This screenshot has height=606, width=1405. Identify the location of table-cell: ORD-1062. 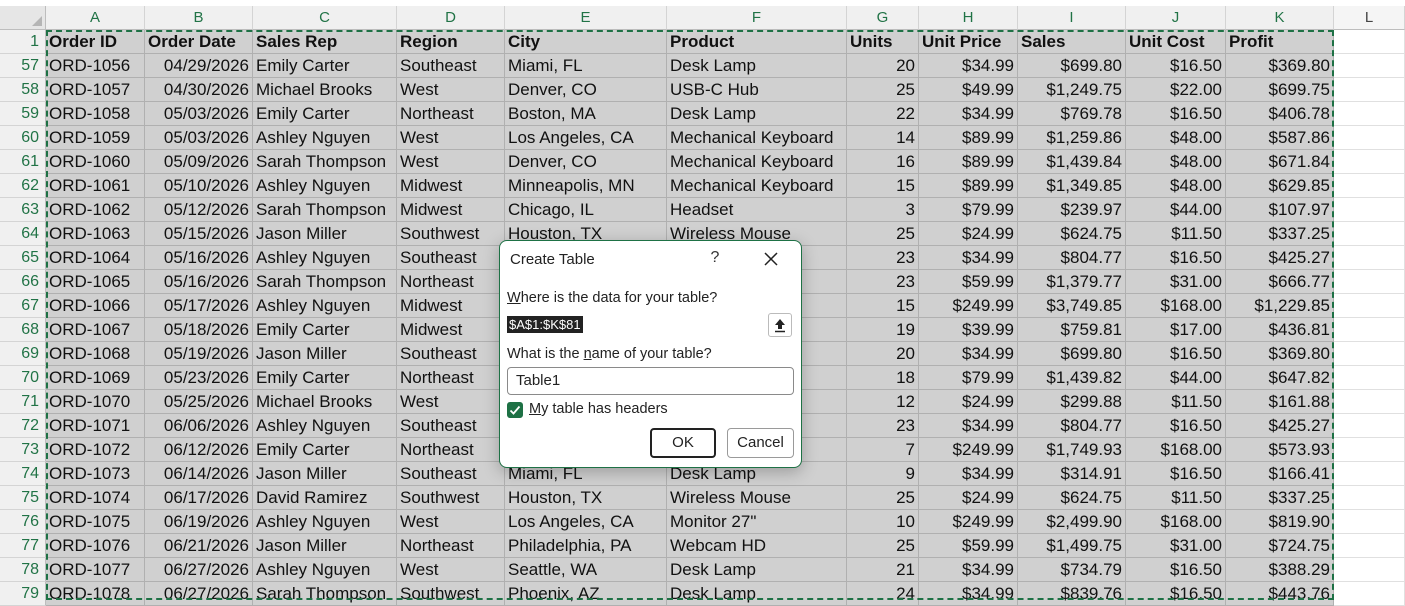
(95, 210).